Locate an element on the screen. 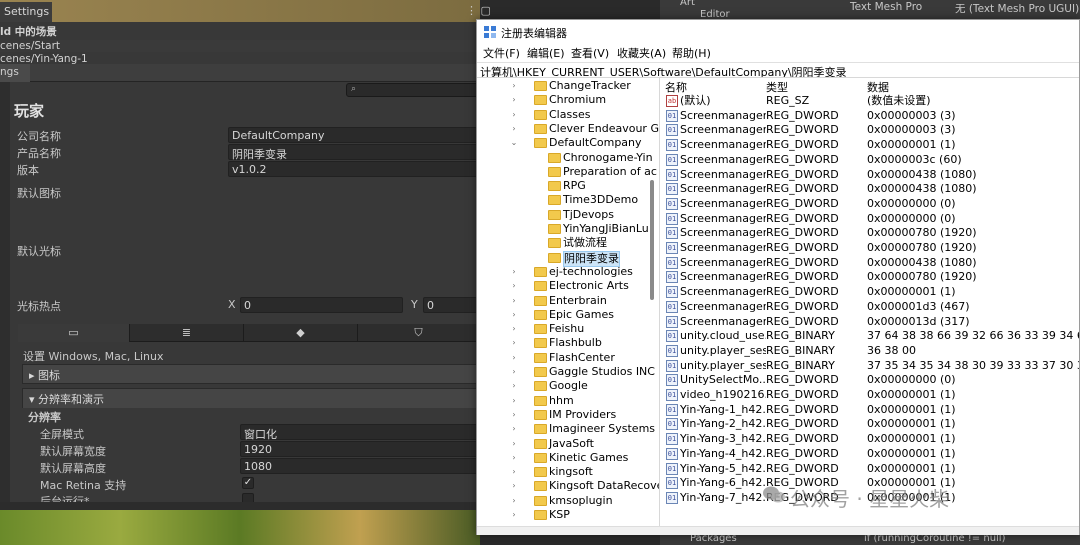 This screenshot has width=1080, height=545. tree-node: › Kingsoft DataRecove is located at coordinates (568, 486).